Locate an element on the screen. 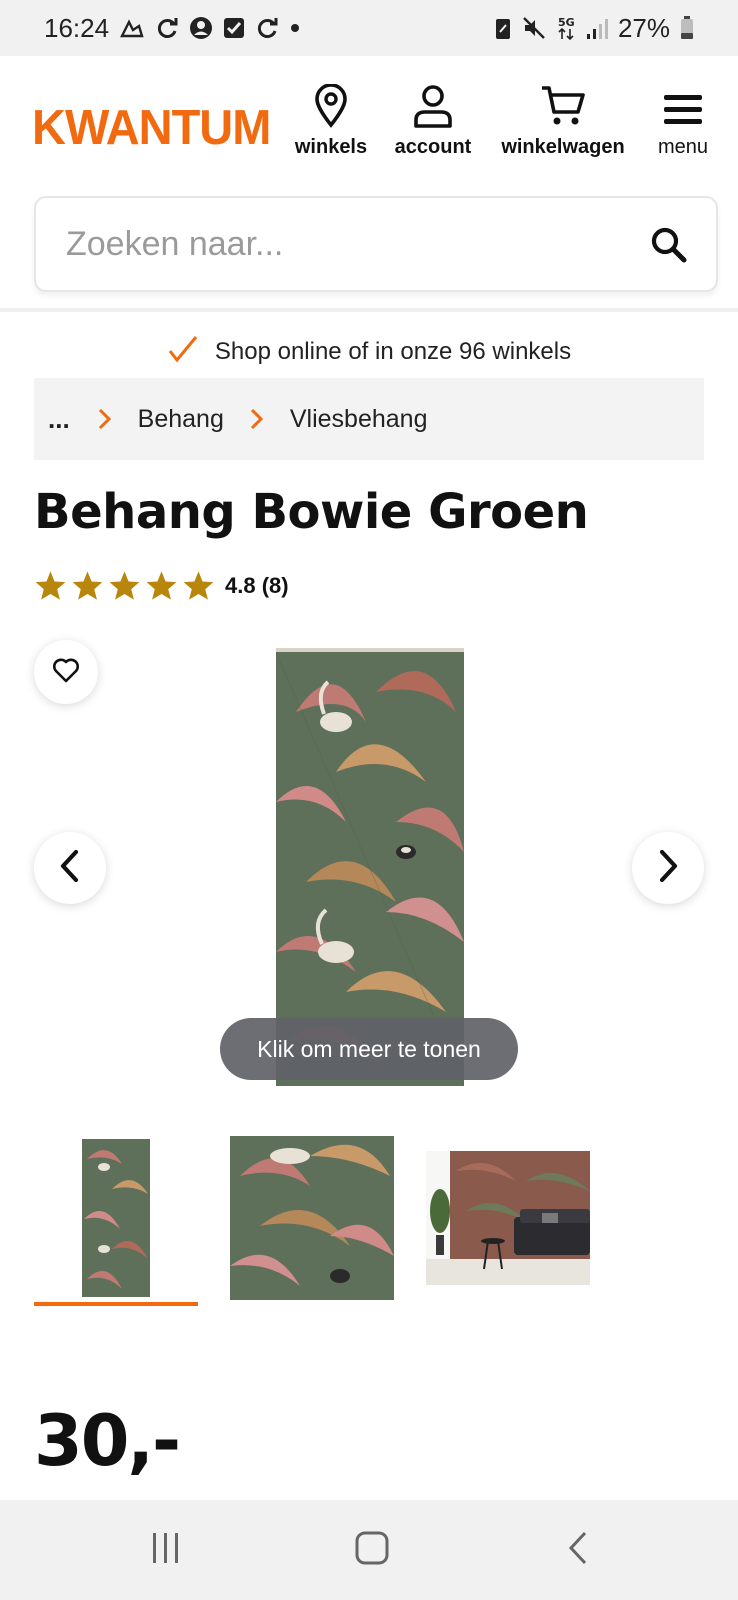  gallery-next-button is located at coordinates (668, 868).